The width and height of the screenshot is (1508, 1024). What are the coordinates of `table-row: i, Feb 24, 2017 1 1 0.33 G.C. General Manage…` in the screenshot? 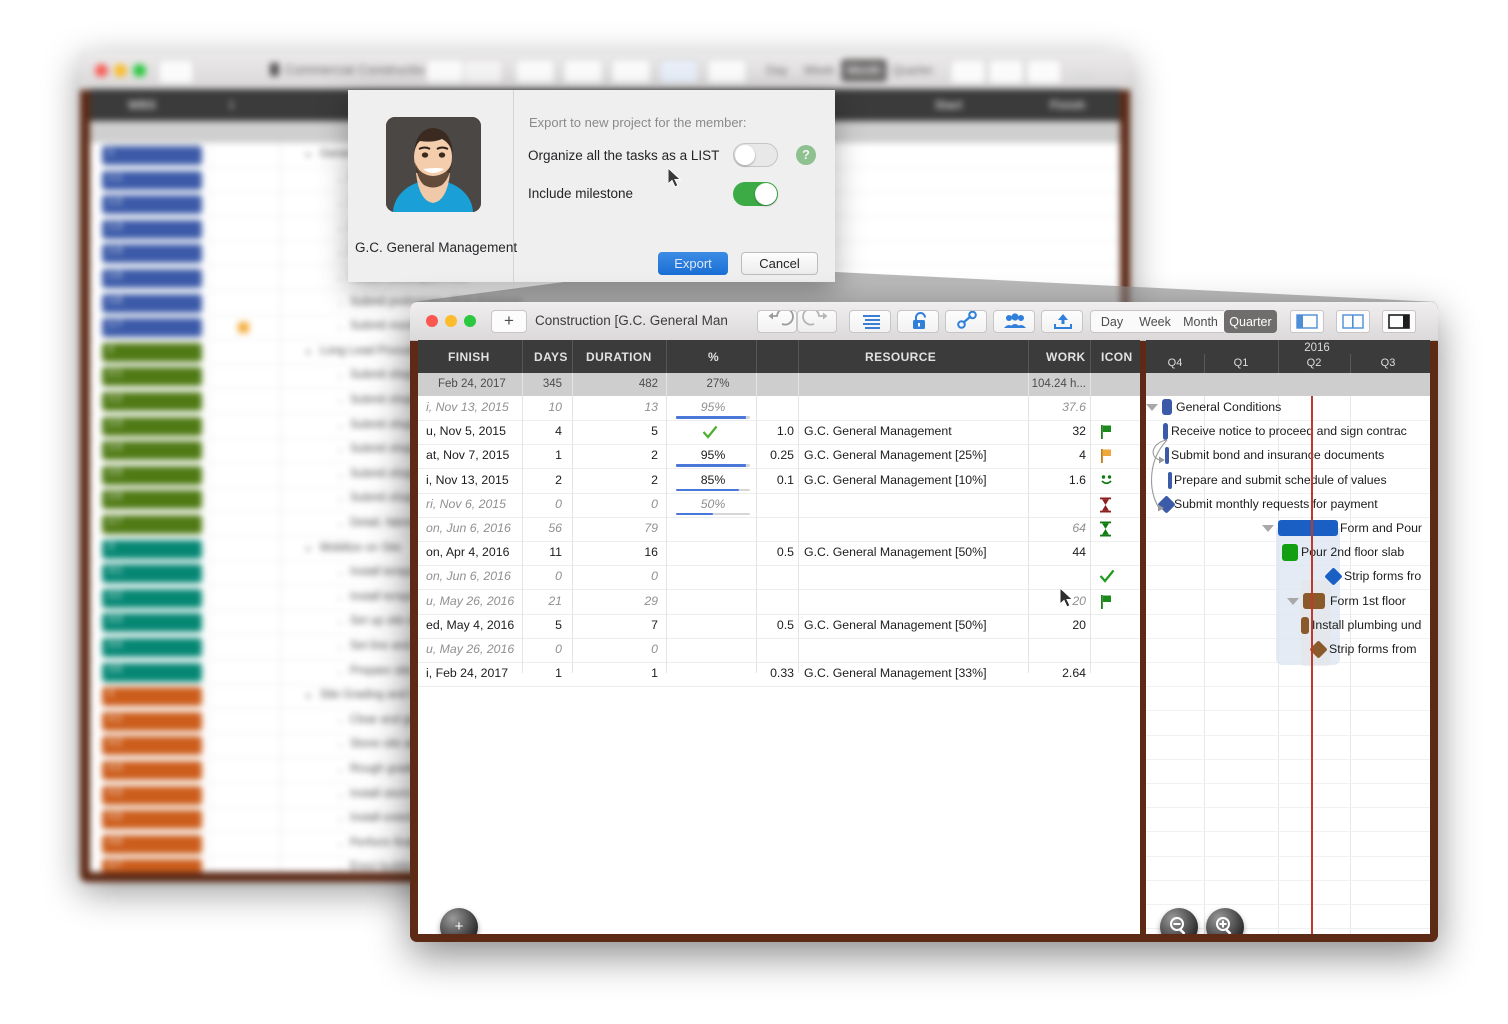 It's located at (779, 675).